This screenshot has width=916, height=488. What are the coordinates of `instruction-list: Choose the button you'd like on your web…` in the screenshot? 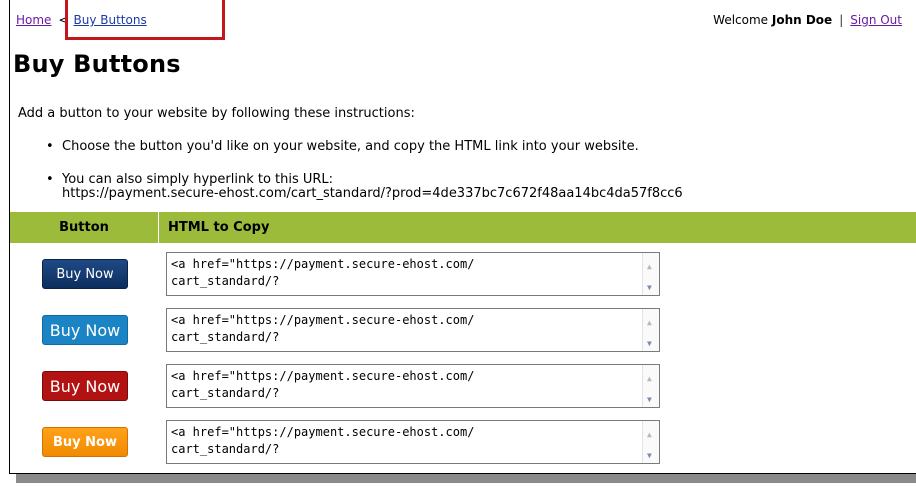 It's located at (364, 180).